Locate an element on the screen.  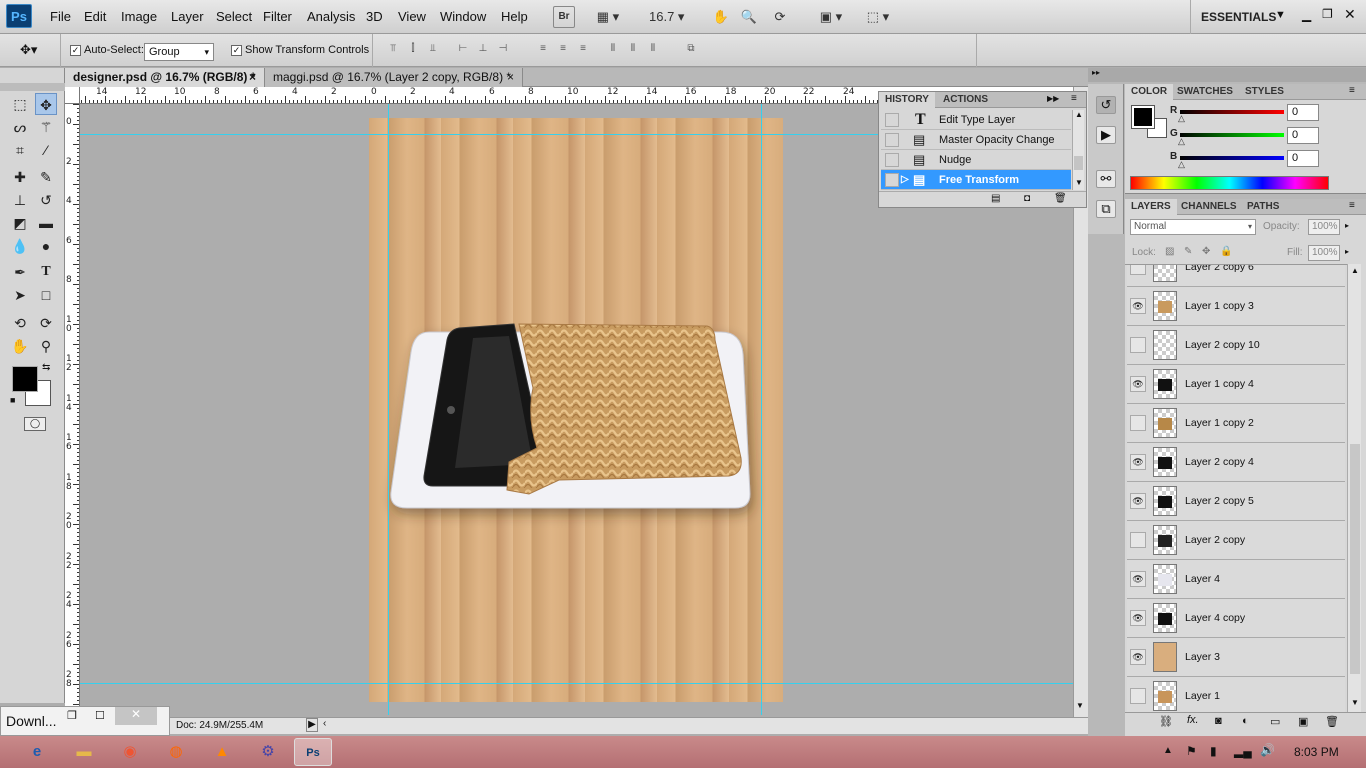
zoom-tool-icon: ⚲ is located at coordinates (46, 346).